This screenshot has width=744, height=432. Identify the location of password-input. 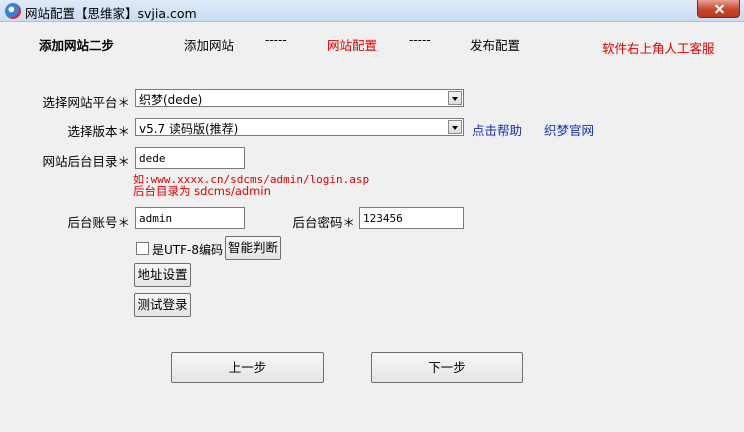
(411, 218).